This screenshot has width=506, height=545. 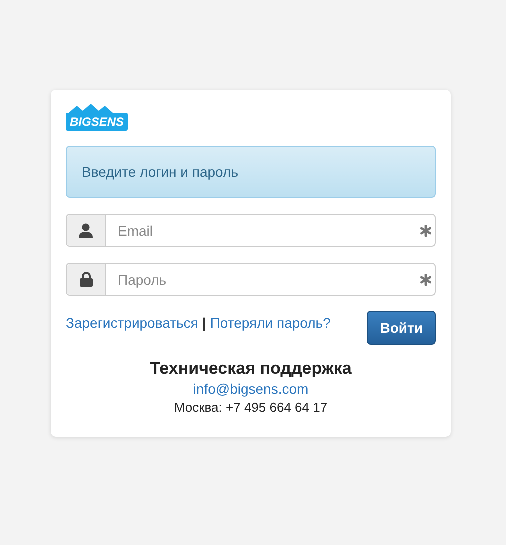 What do you see at coordinates (270, 323) in the screenshot?
I see `forgot-password-link: Потеряли пароль?` at bounding box center [270, 323].